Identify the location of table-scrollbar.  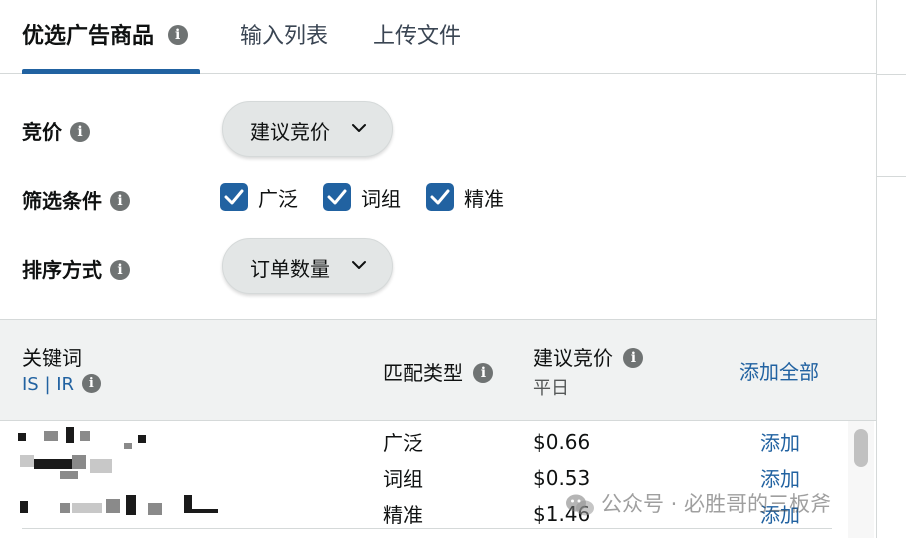
(861, 479).